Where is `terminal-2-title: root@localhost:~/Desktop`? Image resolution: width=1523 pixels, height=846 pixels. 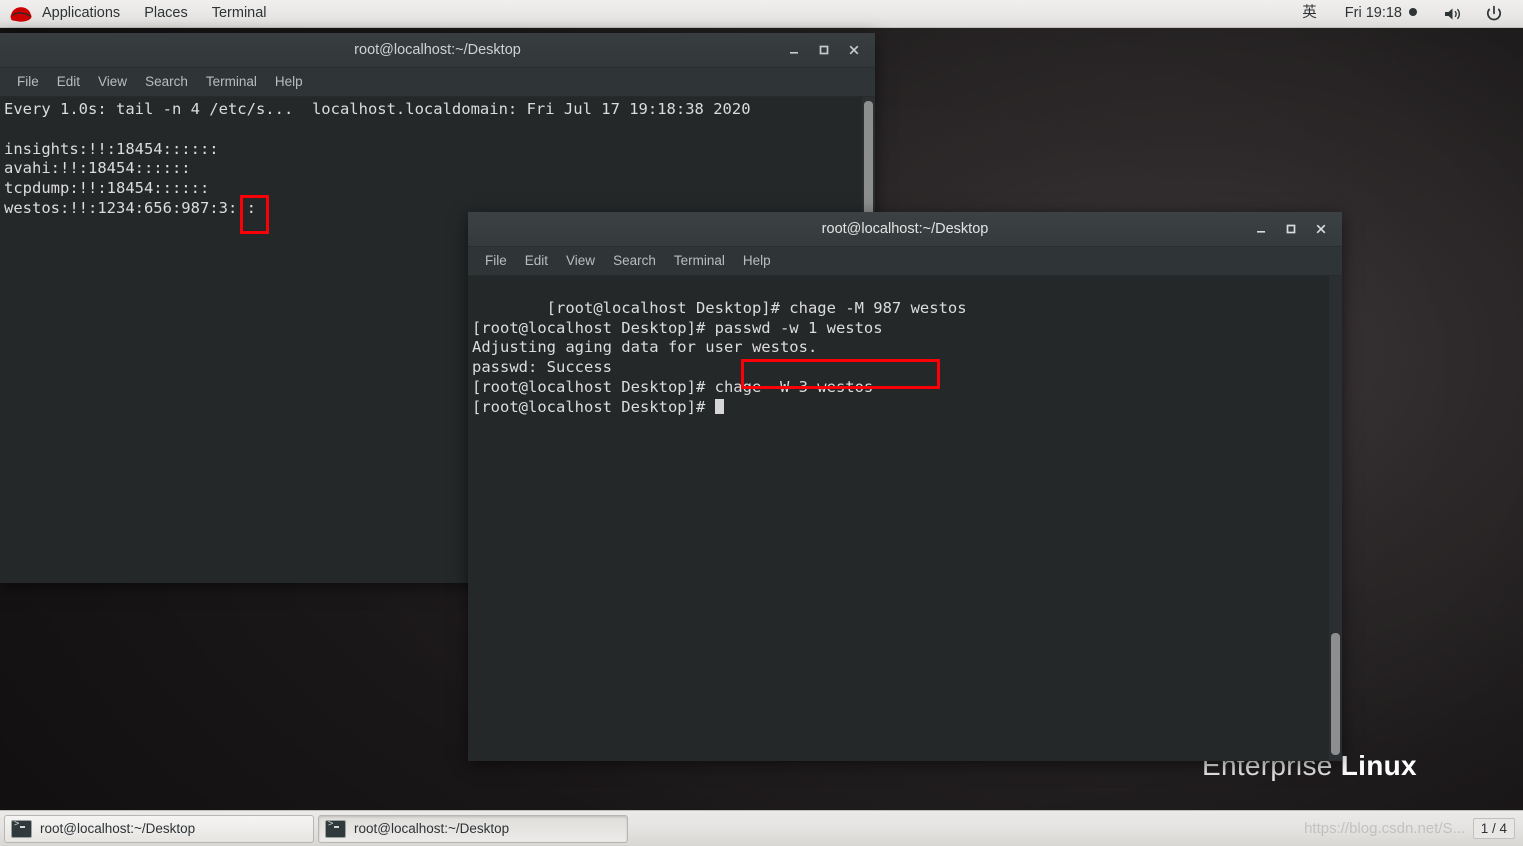 terminal-2-title: root@localhost:~/Desktop is located at coordinates (905, 229).